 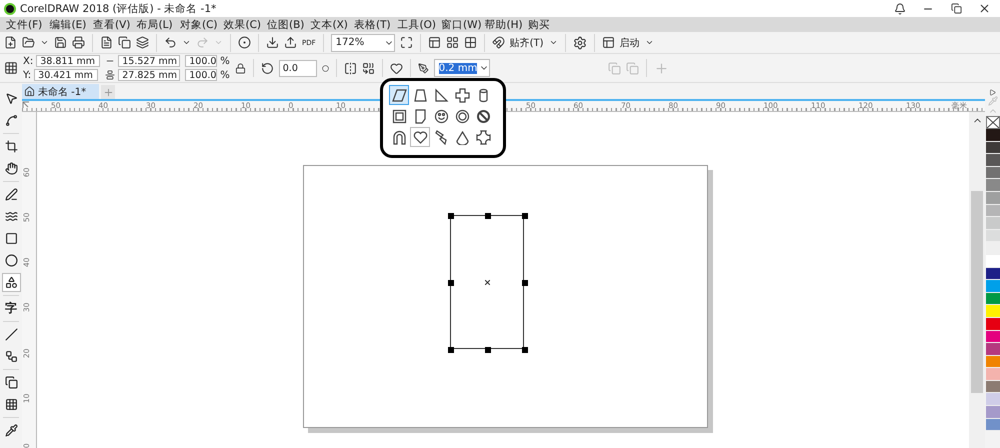 What do you see at coordinates (11, 308) in the screenshot?
I see `text-tool: 字` at bounding box center [11, 308].